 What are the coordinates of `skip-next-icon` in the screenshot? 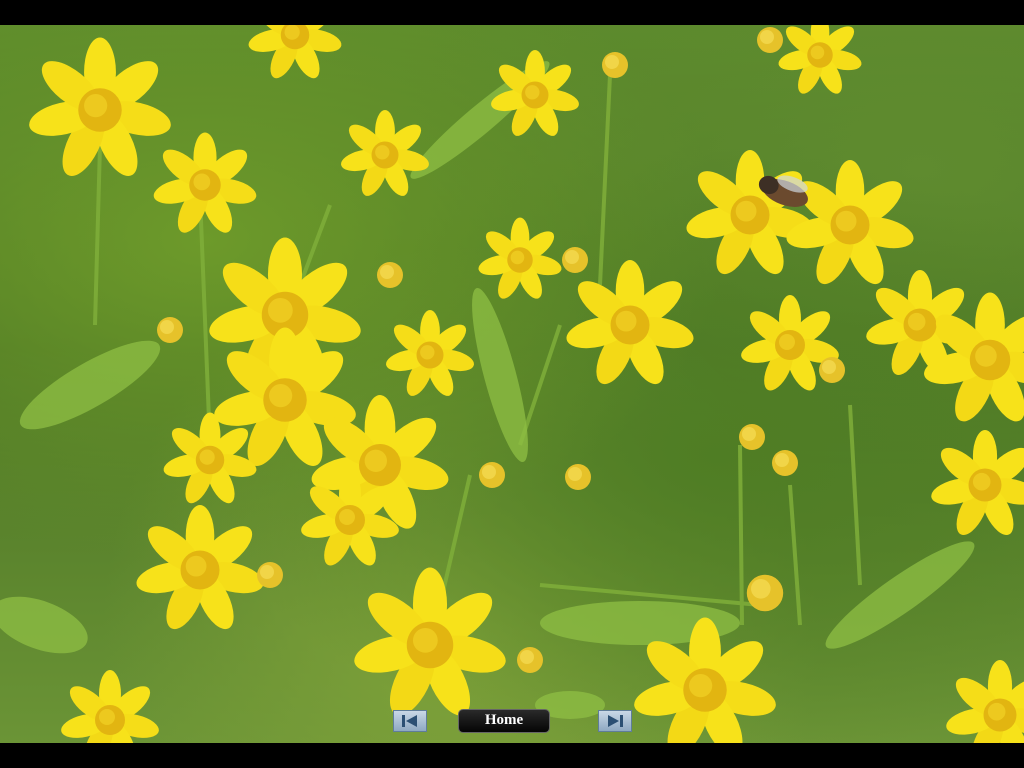 It's located at (615, 721).